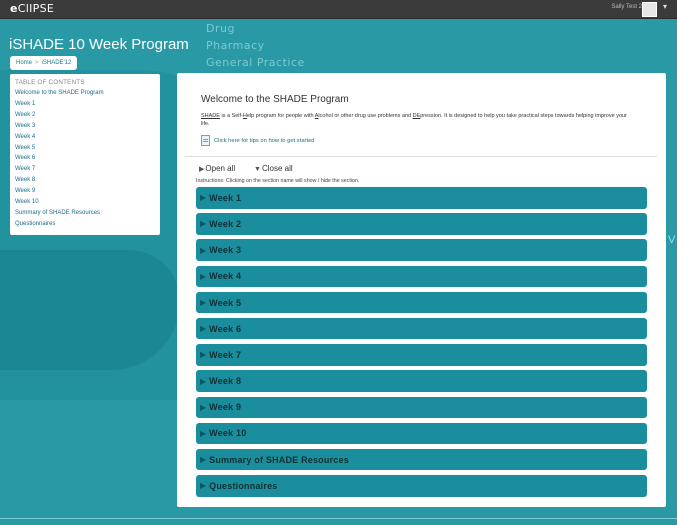 The height and width of the screenshot is (525, 677). Describe the element at coordinates (421, 459) in the screenshot. I see `section-summary-resources: ▶ Summary of SHADE Resources` at that location.